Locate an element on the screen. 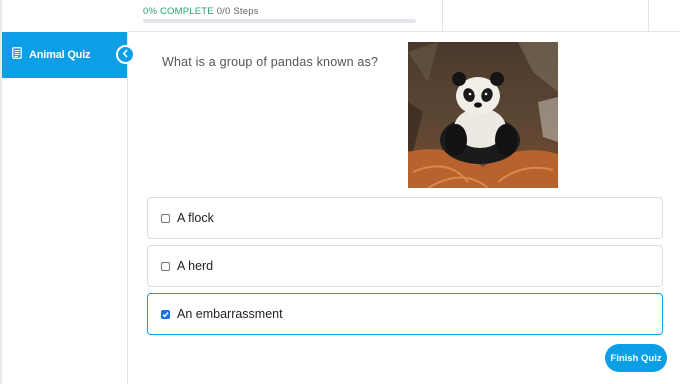 Image resolution: width=680 pixels, height=384 pixels. course-title: Animal Quiz is located at coordinates (60, 55).